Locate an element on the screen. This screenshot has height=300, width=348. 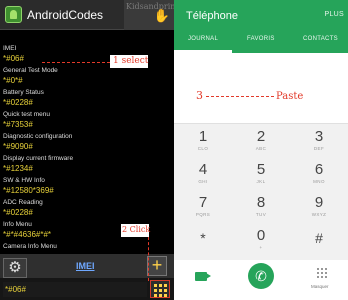
code-item-general-test: General Test Mode *#0*# is located at coordinates (87, 77).